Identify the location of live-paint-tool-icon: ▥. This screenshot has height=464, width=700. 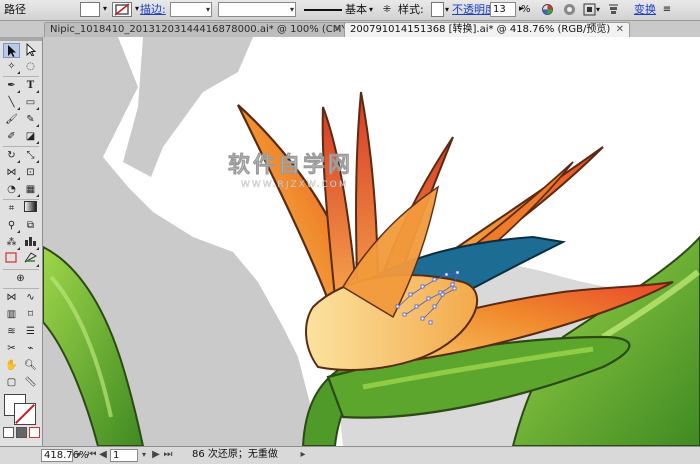
(11, 314).